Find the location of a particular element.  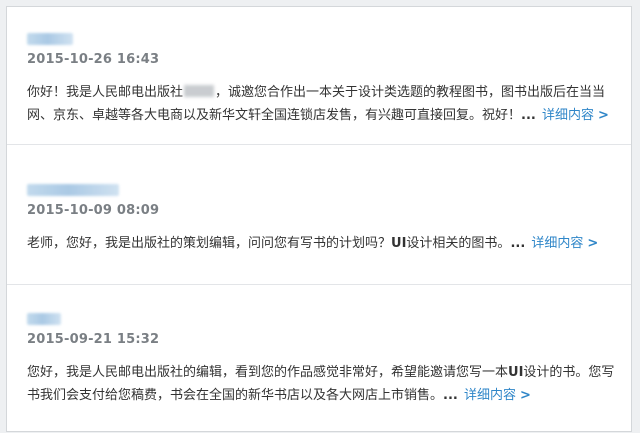

message-text: 老师，您好，我是出版社的策划编辑，问问您有写书的计划吗？ is located at coordinates (209, 243).